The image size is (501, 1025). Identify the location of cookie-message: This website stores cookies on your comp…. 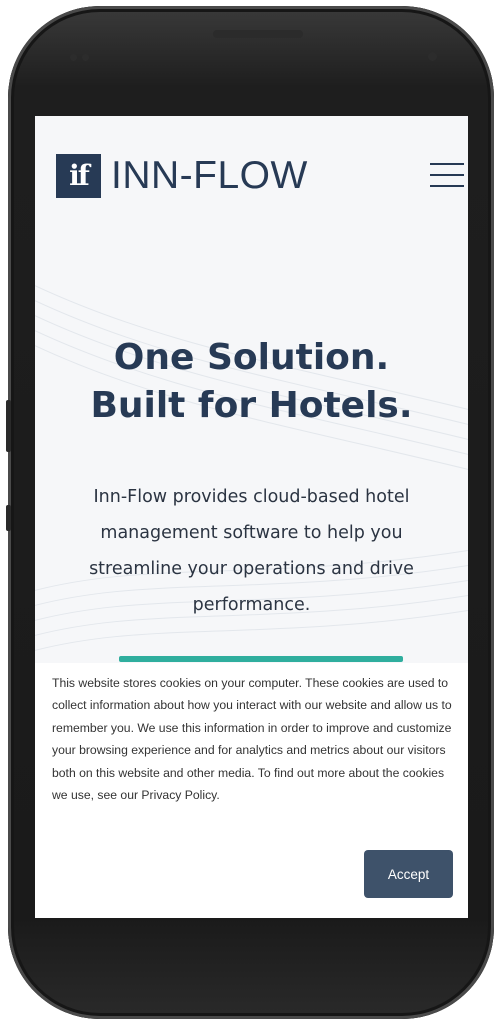
(252, 739).